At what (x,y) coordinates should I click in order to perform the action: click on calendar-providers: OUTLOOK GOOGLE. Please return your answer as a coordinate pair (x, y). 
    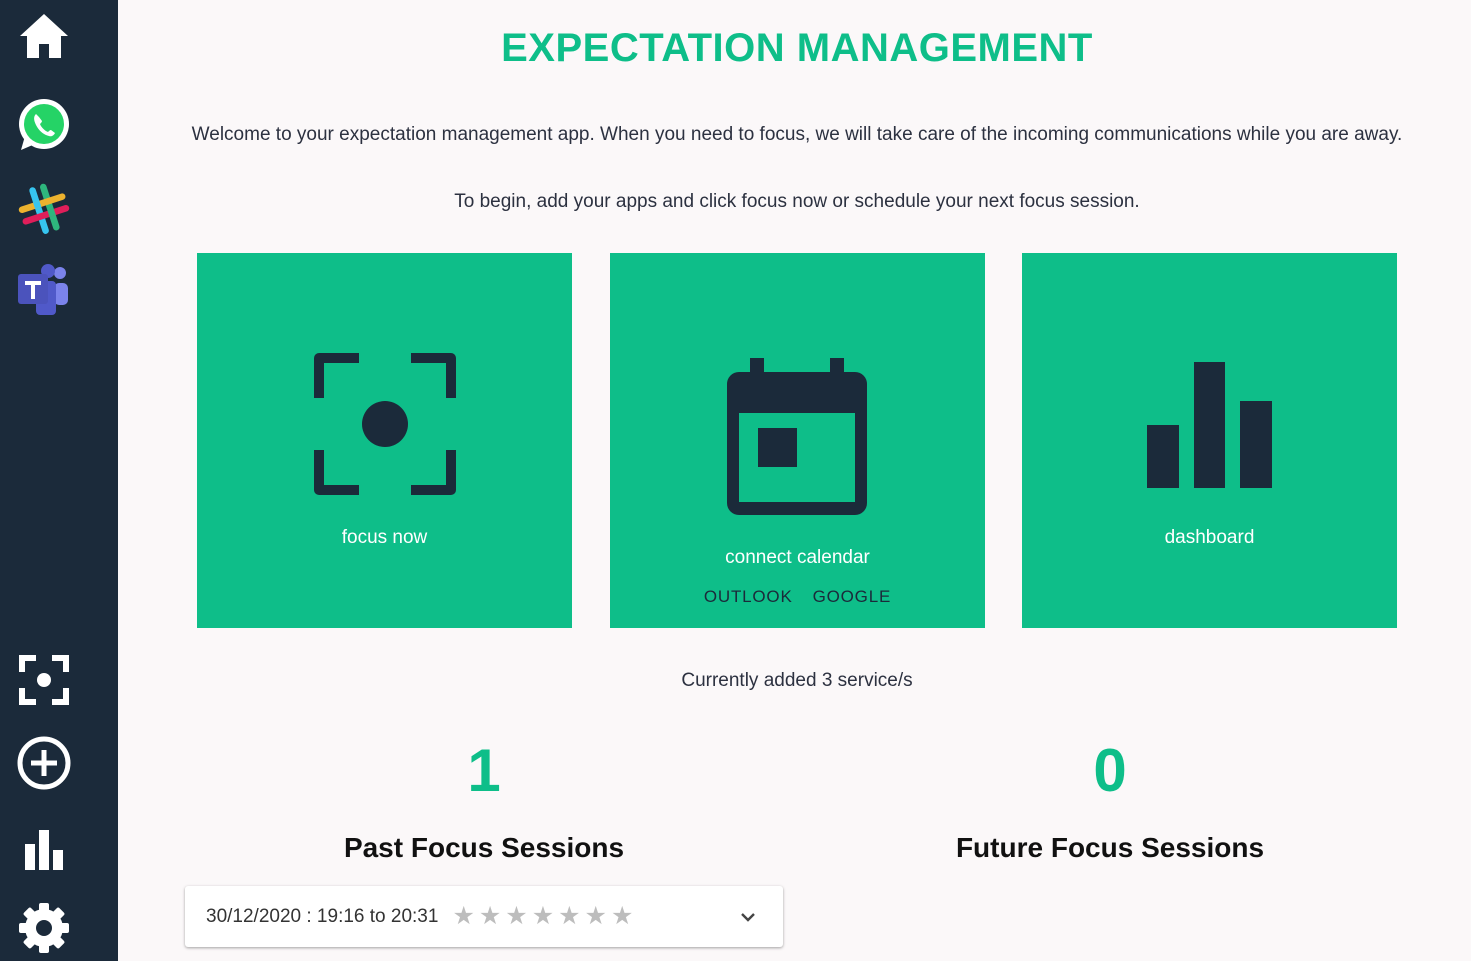
    Looking at the image, I should click on (797, 597).